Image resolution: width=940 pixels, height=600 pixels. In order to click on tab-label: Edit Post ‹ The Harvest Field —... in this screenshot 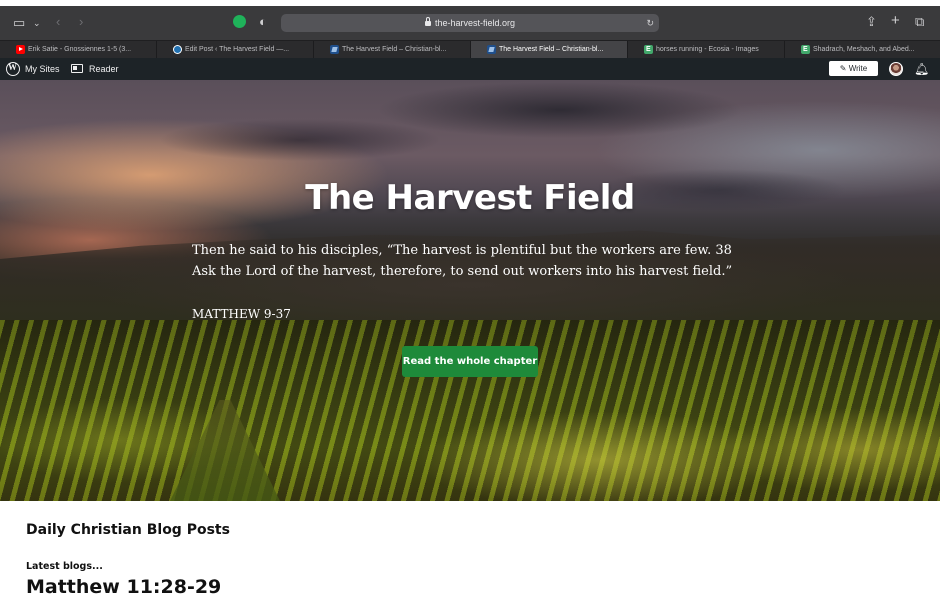, I will do `click(237, 49)`.